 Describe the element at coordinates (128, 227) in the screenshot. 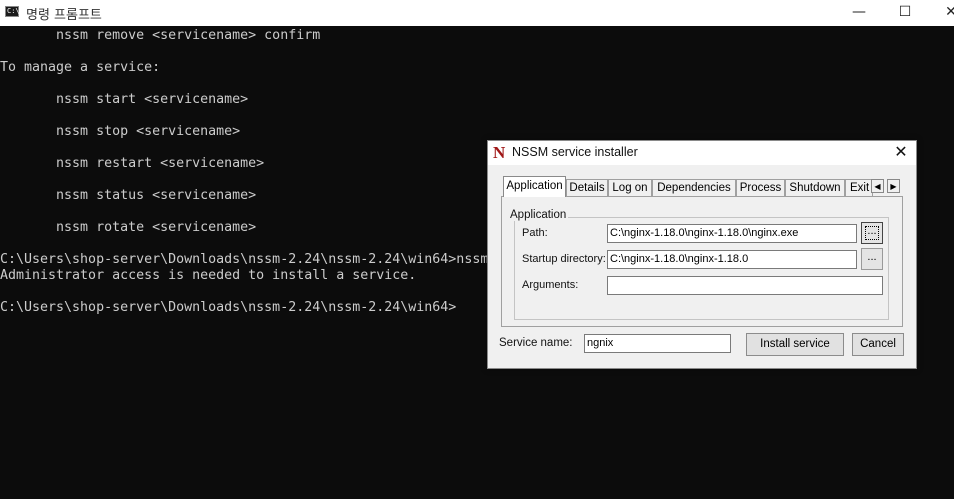

I see `console-line: nssm rotate <servicename>` at that location.